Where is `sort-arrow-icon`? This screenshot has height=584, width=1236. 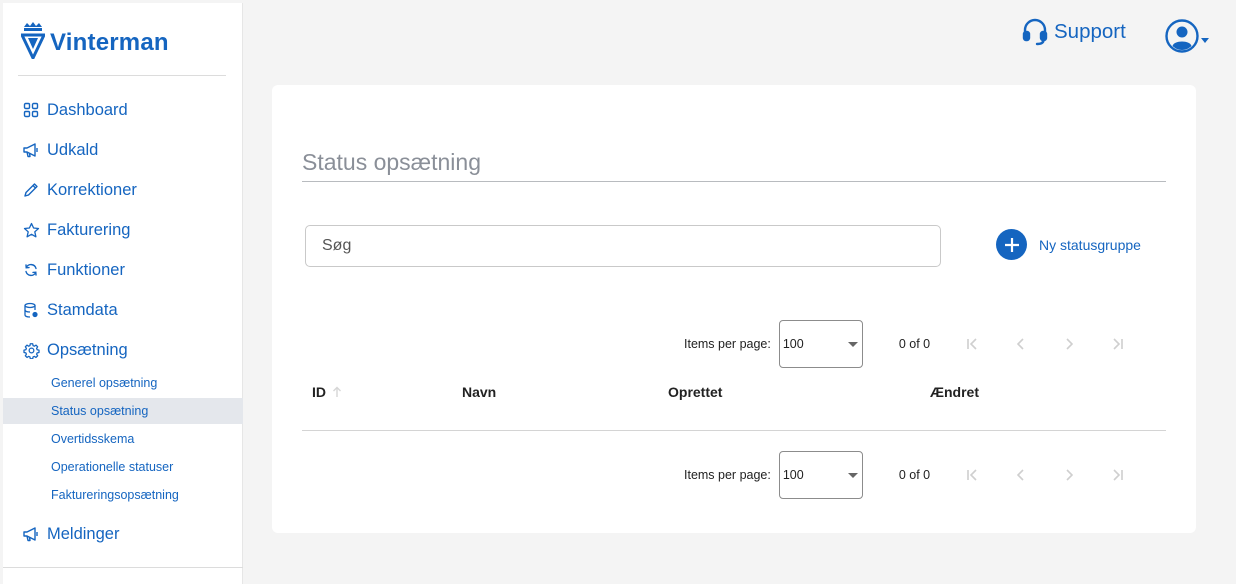
sort-arrow-icon is located at coordinates (337, 392).